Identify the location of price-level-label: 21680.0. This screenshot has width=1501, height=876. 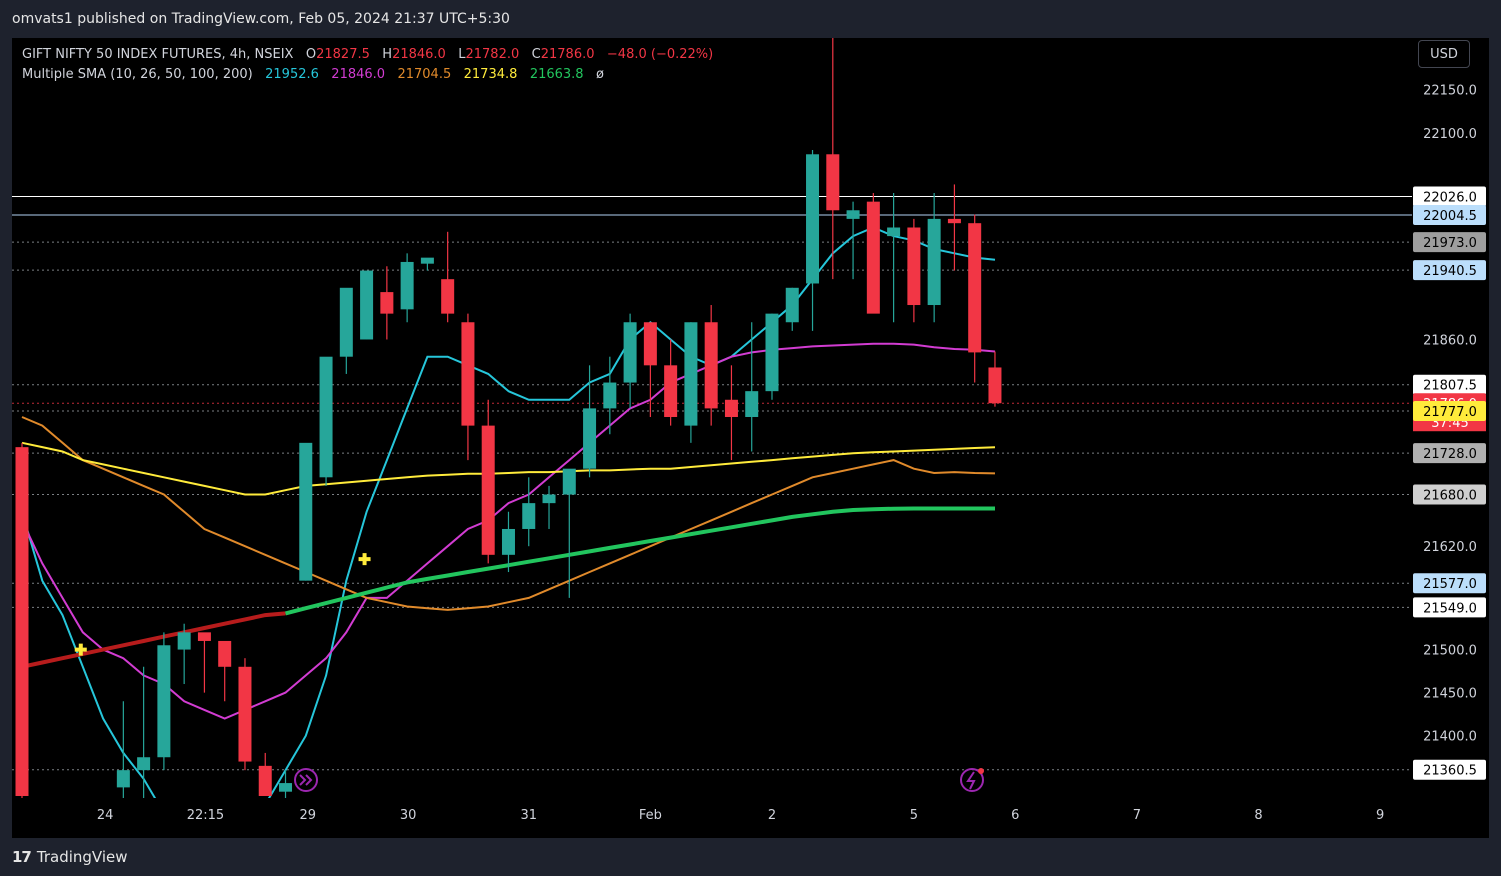
(1450, 496).